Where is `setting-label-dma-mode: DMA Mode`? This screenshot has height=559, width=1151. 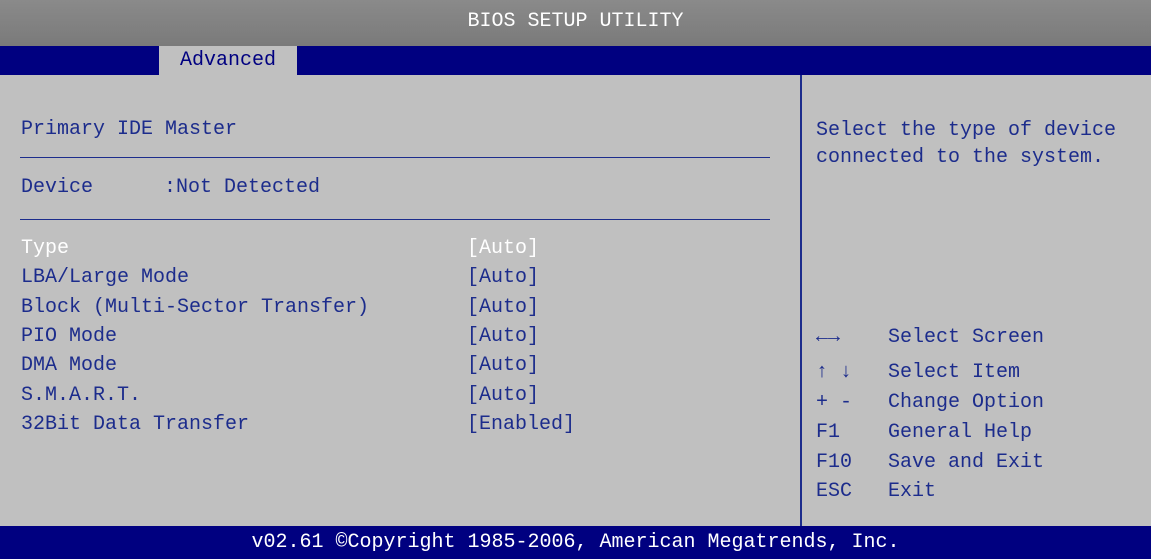
setting-label-dma-mode: DMA Mode is located at coordinates (69, 365).